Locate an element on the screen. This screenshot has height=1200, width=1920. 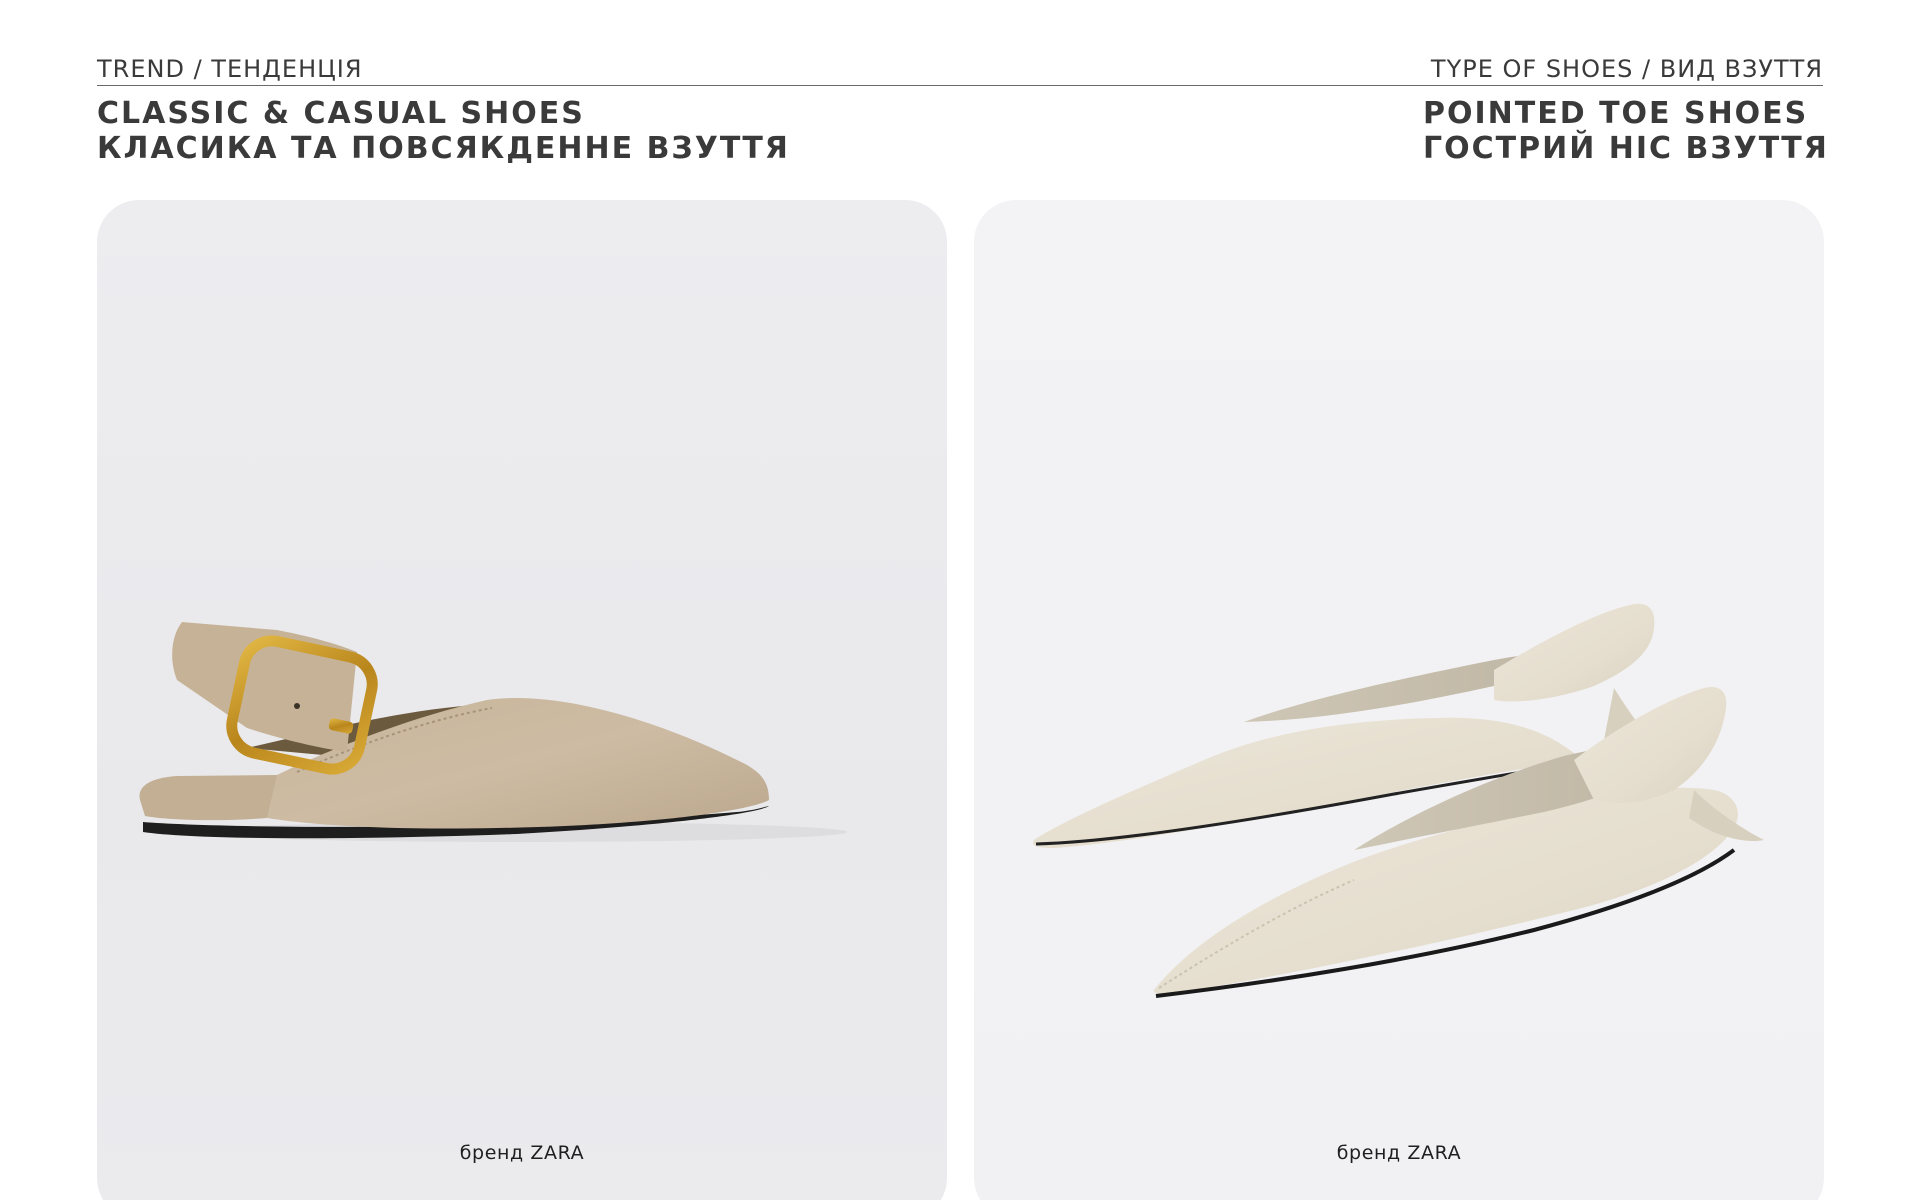
type-title-ua: ГОСТРИЙ НІС ВЗУТТЯ is located at coordinates (1626, 148).